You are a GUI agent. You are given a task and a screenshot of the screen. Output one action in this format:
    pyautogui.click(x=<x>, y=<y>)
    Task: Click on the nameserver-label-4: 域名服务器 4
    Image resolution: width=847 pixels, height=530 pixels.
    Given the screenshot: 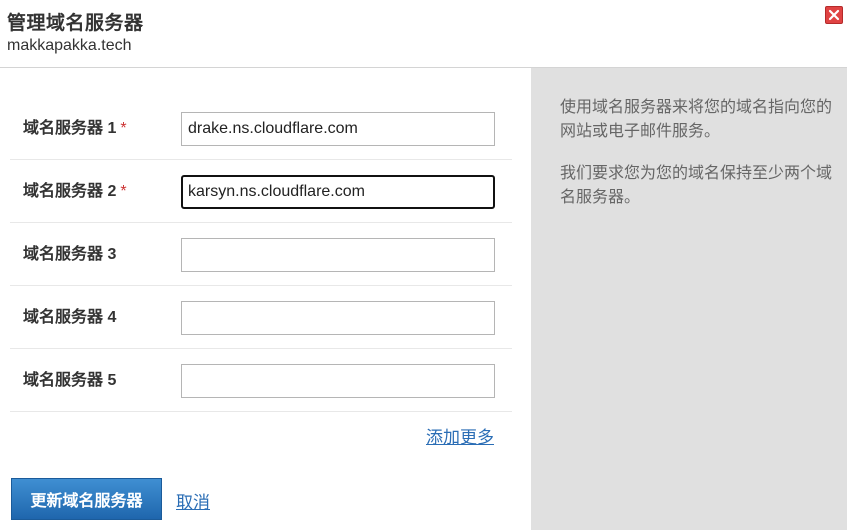 What is the action you would take?
    pyautogui.click(x=70, y=317)
    